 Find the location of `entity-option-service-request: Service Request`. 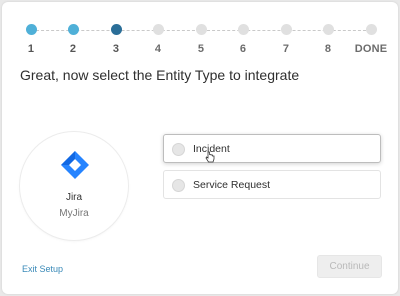

entity-option-service-request: Service Request is located at coordinates (272, 184).